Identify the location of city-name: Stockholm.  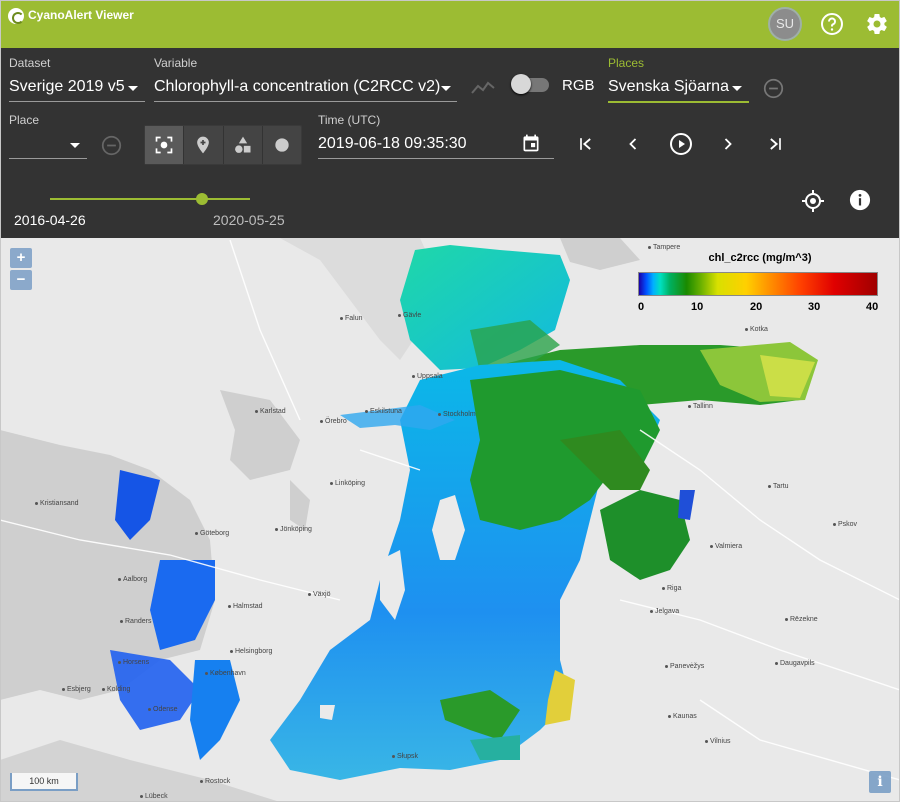
(459, 414).